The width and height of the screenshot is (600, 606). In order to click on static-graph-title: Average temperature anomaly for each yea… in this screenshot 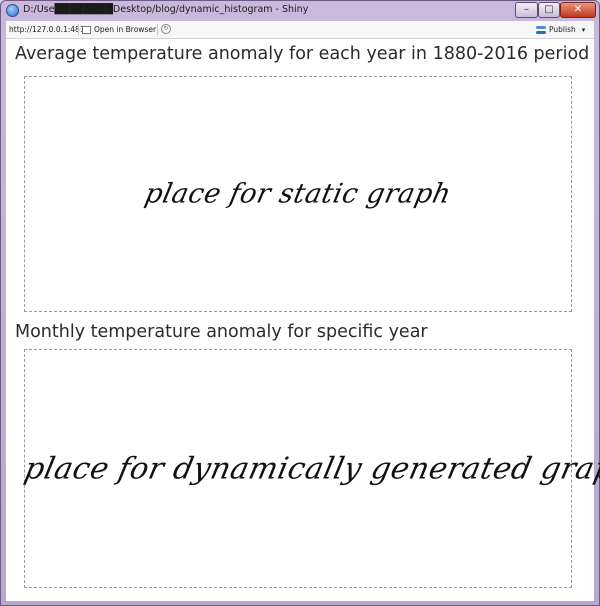, I will do `click(302, 54)`.